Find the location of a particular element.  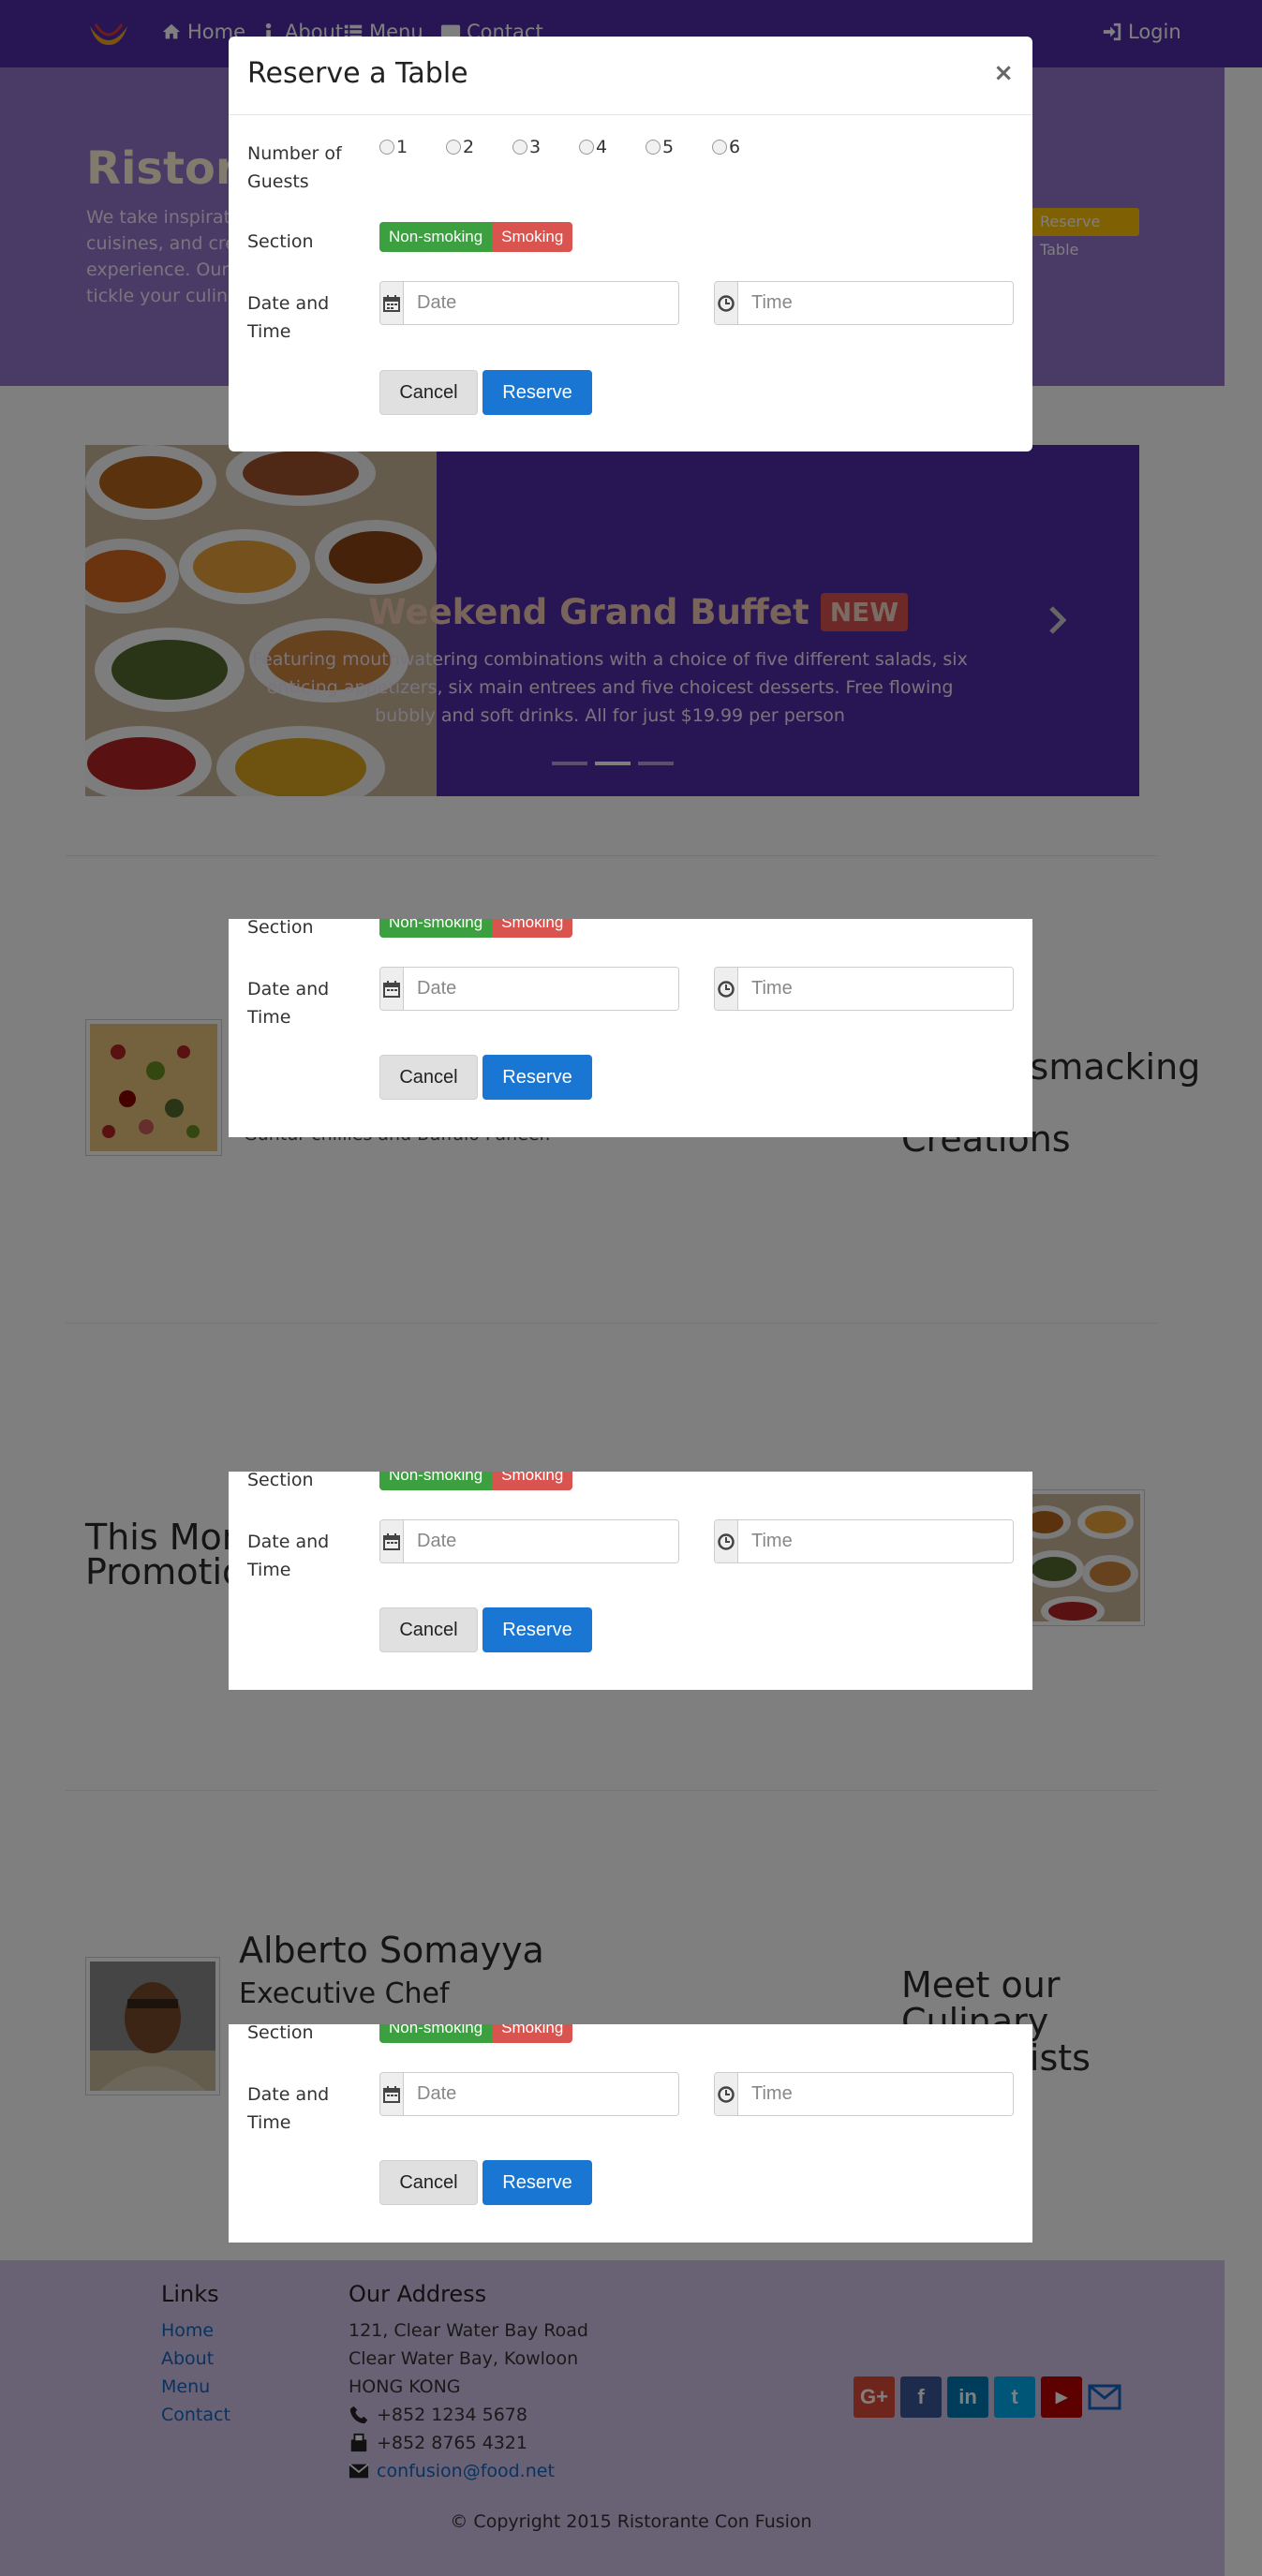

guest-option-1: 1 is located at coordinates (394, 147).